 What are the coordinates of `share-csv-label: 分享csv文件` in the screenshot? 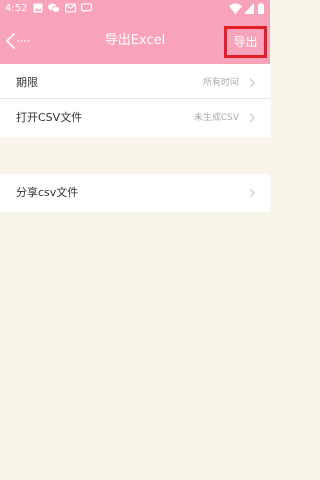 It's located at (47, 192).